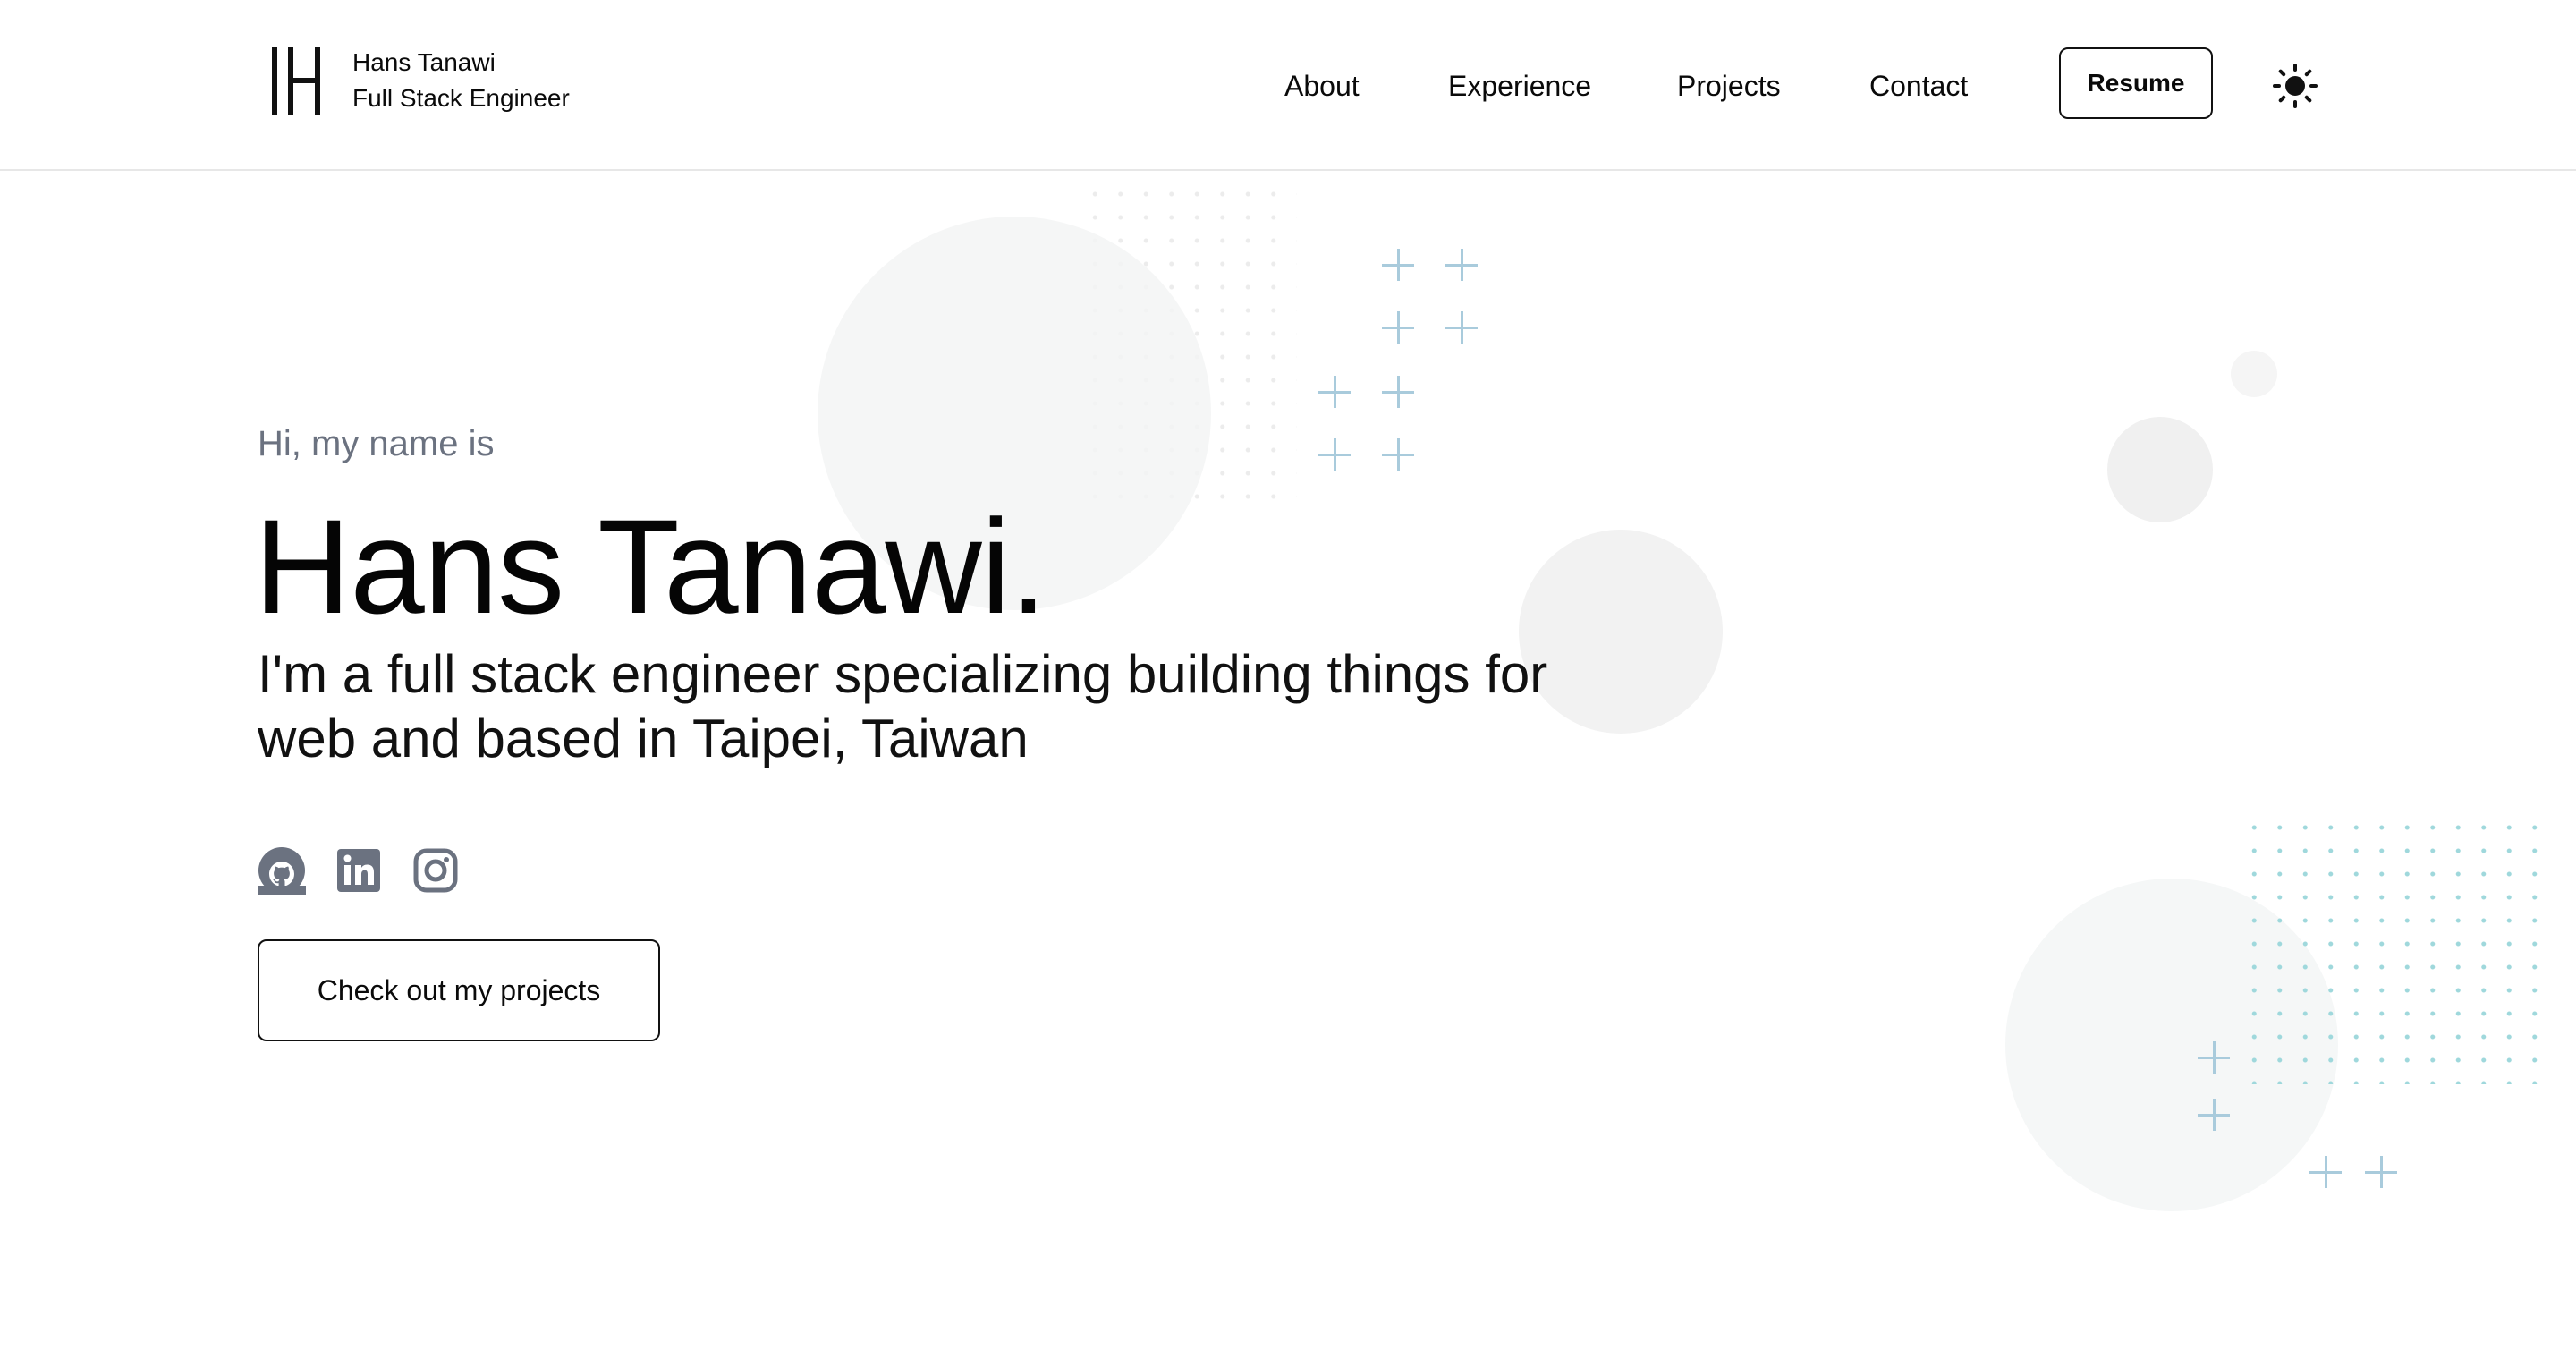  What do you see at coordinates (2393, 950) in the screenshot?
I see `dot-grid-bottom-right` at bounding box center [2393, 950].